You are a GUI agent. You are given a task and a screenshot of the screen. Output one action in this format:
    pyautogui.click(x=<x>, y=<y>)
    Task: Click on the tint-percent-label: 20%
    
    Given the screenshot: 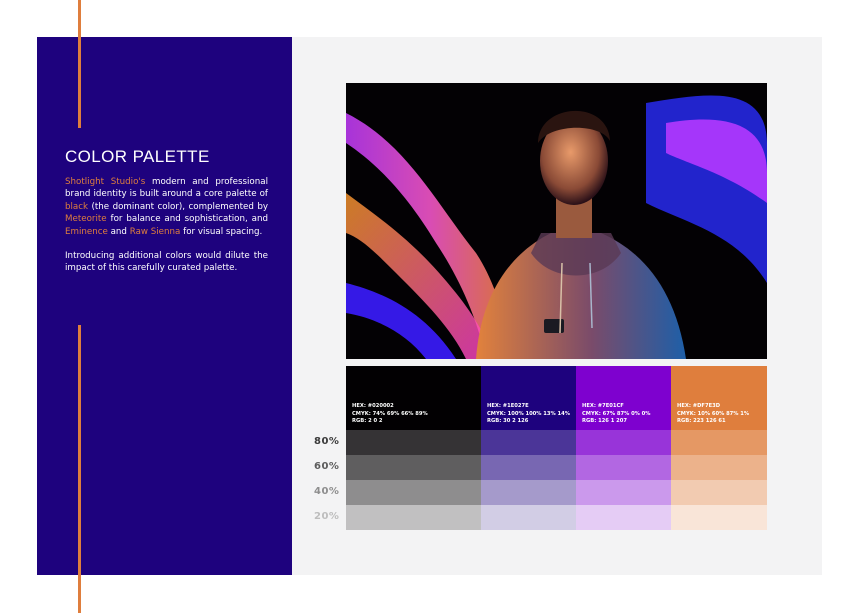 What is the action you would take?
    pyautogui.click(x=327, y=516)
    